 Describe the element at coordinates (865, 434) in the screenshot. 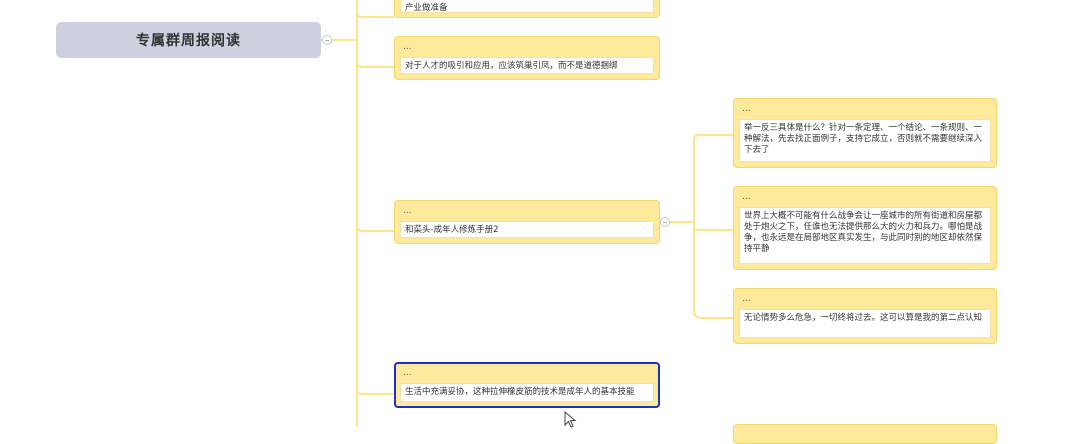

I see `mindmap-child-node` at that location.